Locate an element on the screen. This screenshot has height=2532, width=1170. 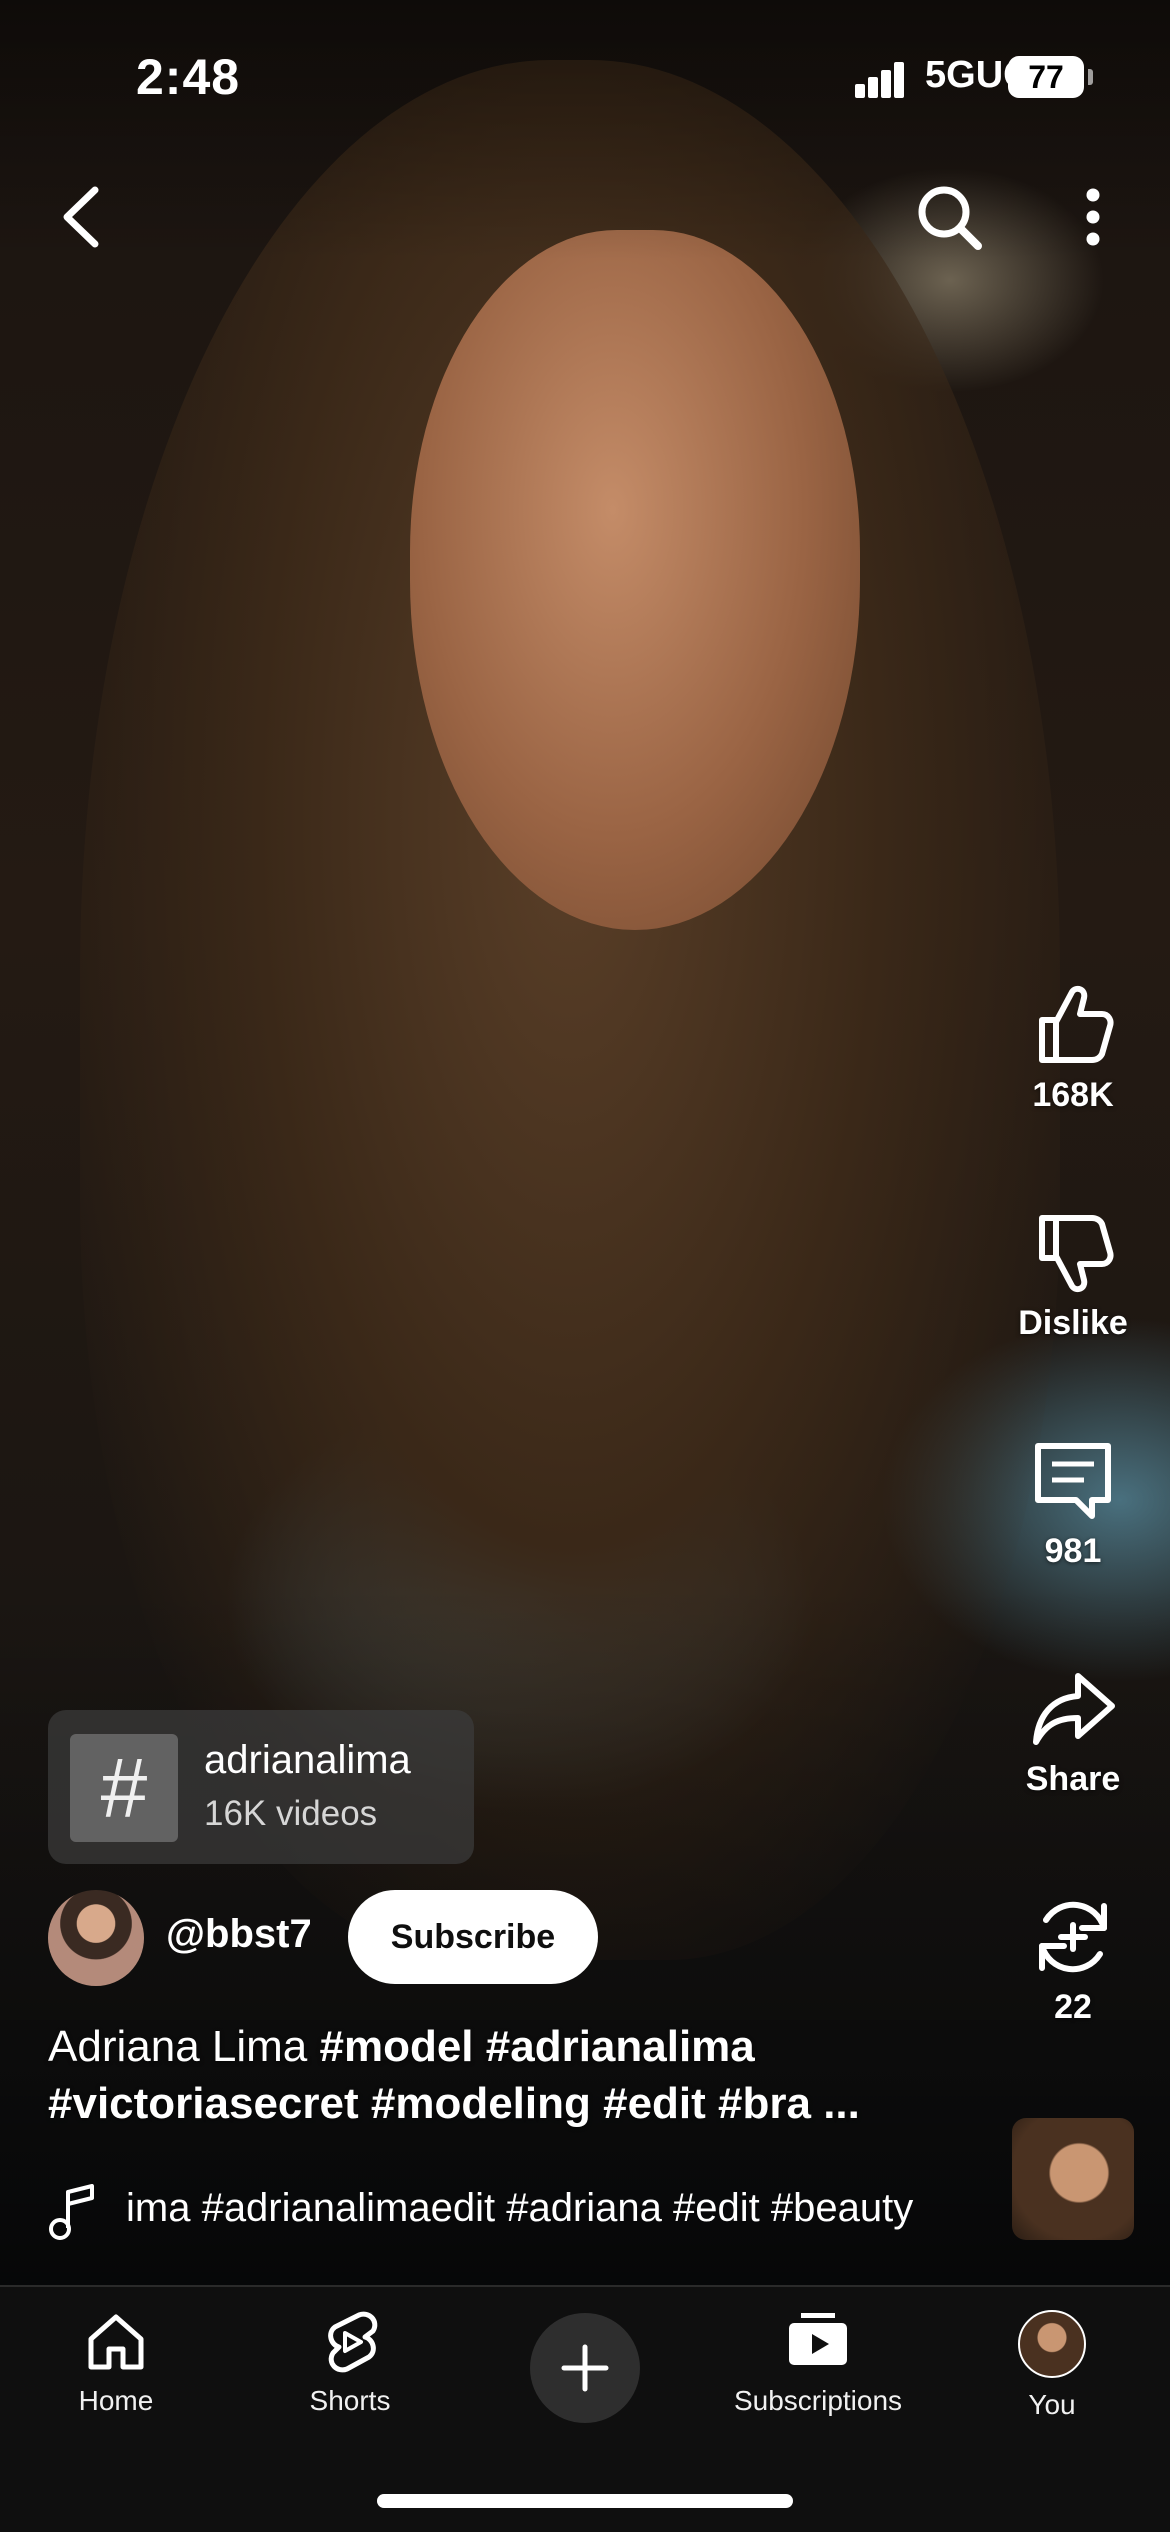
remix-icon is located at coordinates (1073, 1937).